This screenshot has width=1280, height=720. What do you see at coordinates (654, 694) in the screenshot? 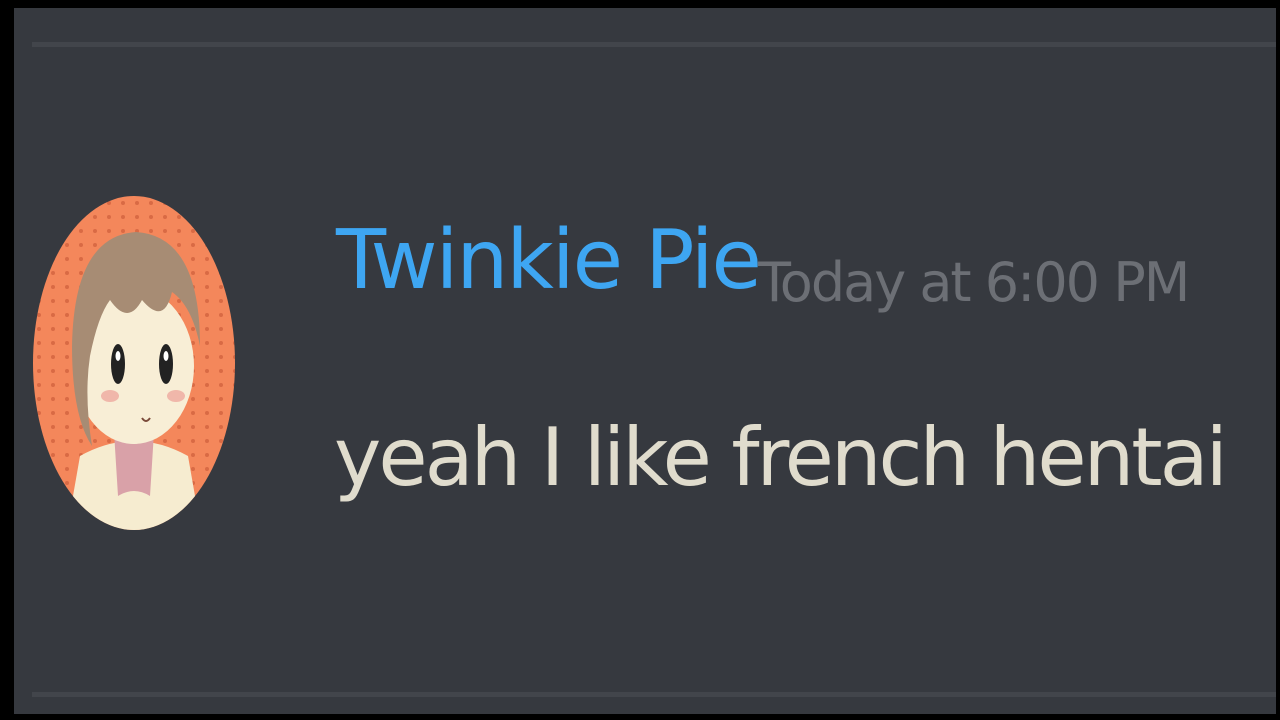
I see `bottom-divider` at bounding box center [654, 694].